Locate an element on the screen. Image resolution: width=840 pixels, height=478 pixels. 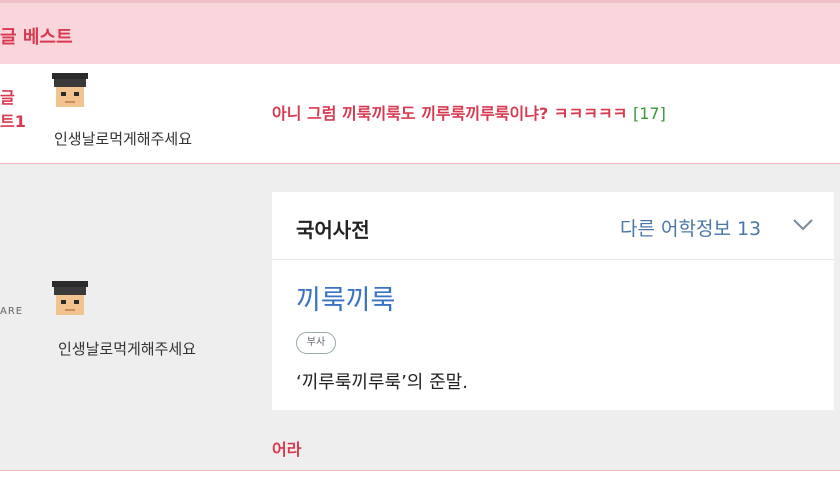
comment-count: [17] is located at coordinates (649, 113).